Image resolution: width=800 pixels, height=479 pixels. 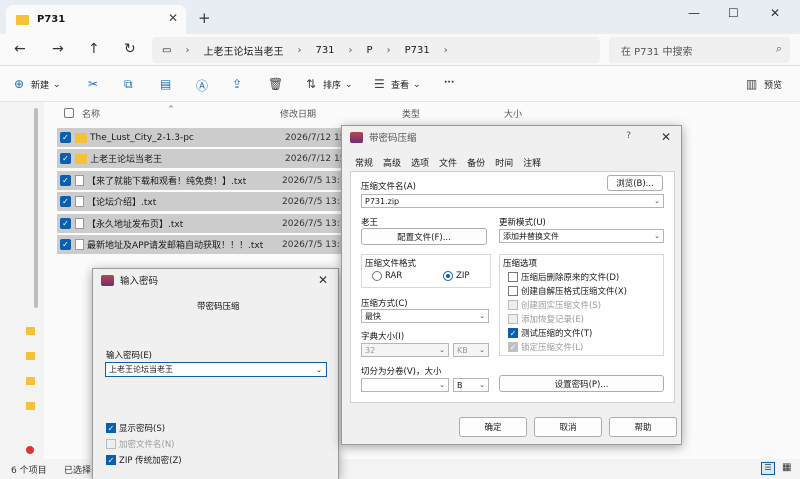 What do you see at coordinates (216, 369) in the screenshot?
I see `password-input: 上老王论坛当老王 ⌄` at bounding box center [216, 369].